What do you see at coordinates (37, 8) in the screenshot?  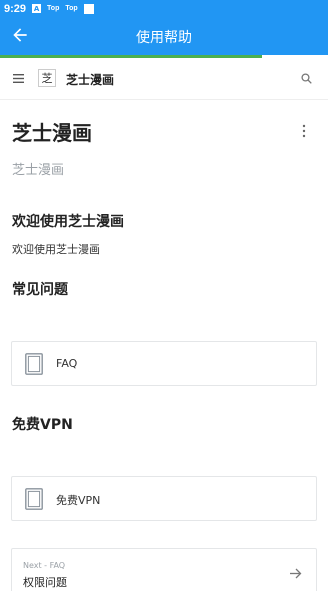 I see `notification-a-icon: A` at bounding box center [37, 8].